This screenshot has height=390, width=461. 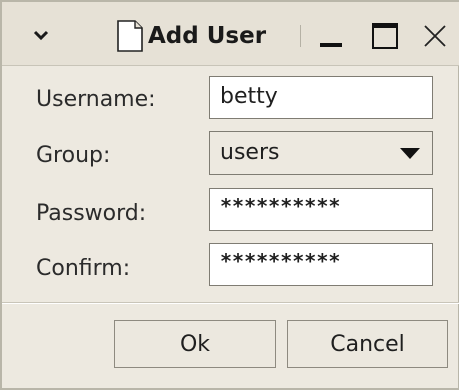 What do you see at coordinates (83, 268) in the screenshot?
I see `confirm-label: Confirm:` at bounding box center [83, 268].